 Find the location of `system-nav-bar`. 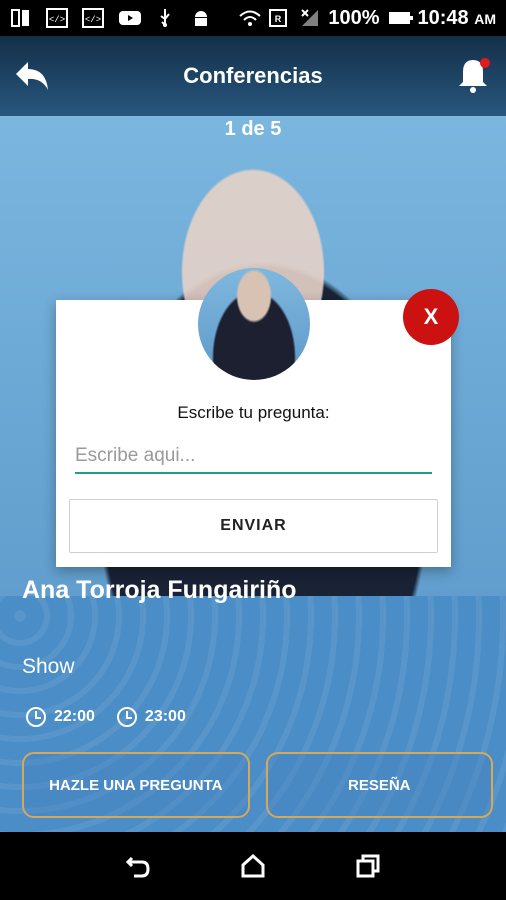

system-nav-bar is located at coordinates (253, 866).